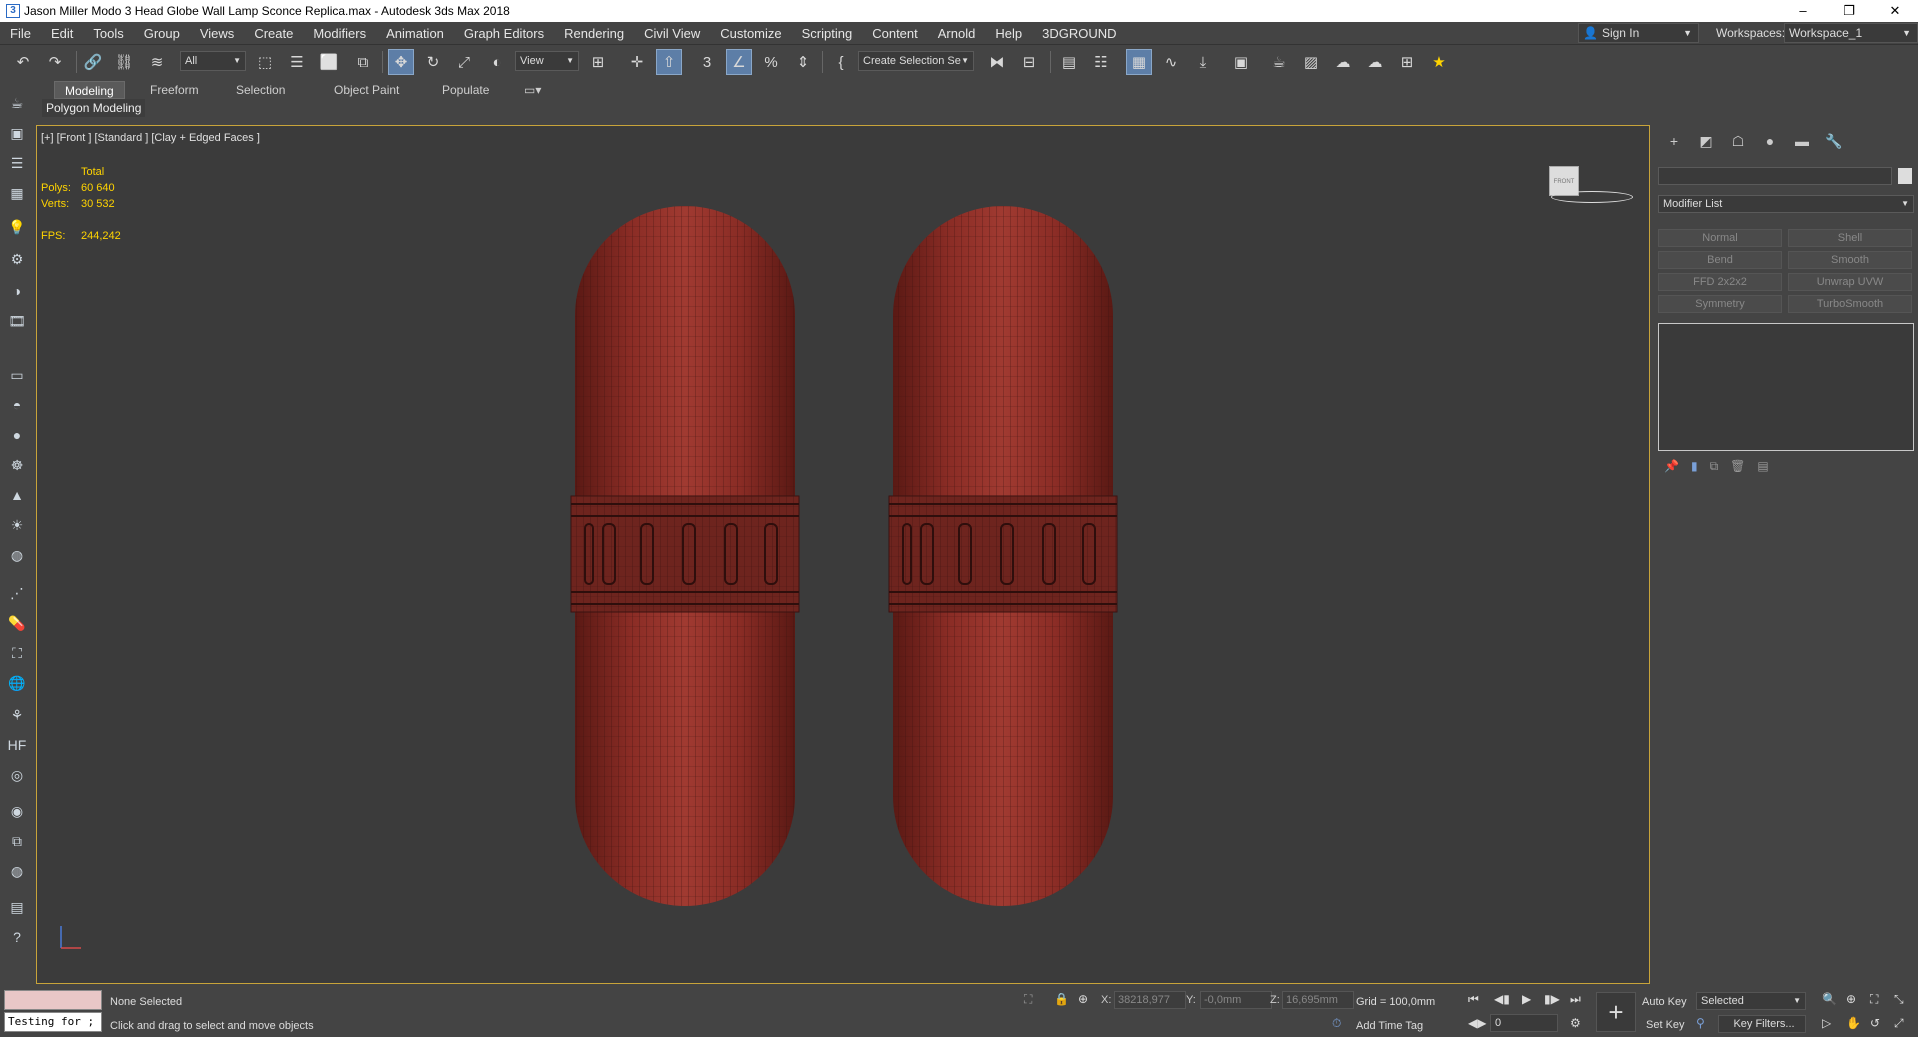 The width and height of the screenshot is (1918, 1037). I want to click on maxscript-listener-output, so click(53, 1000).